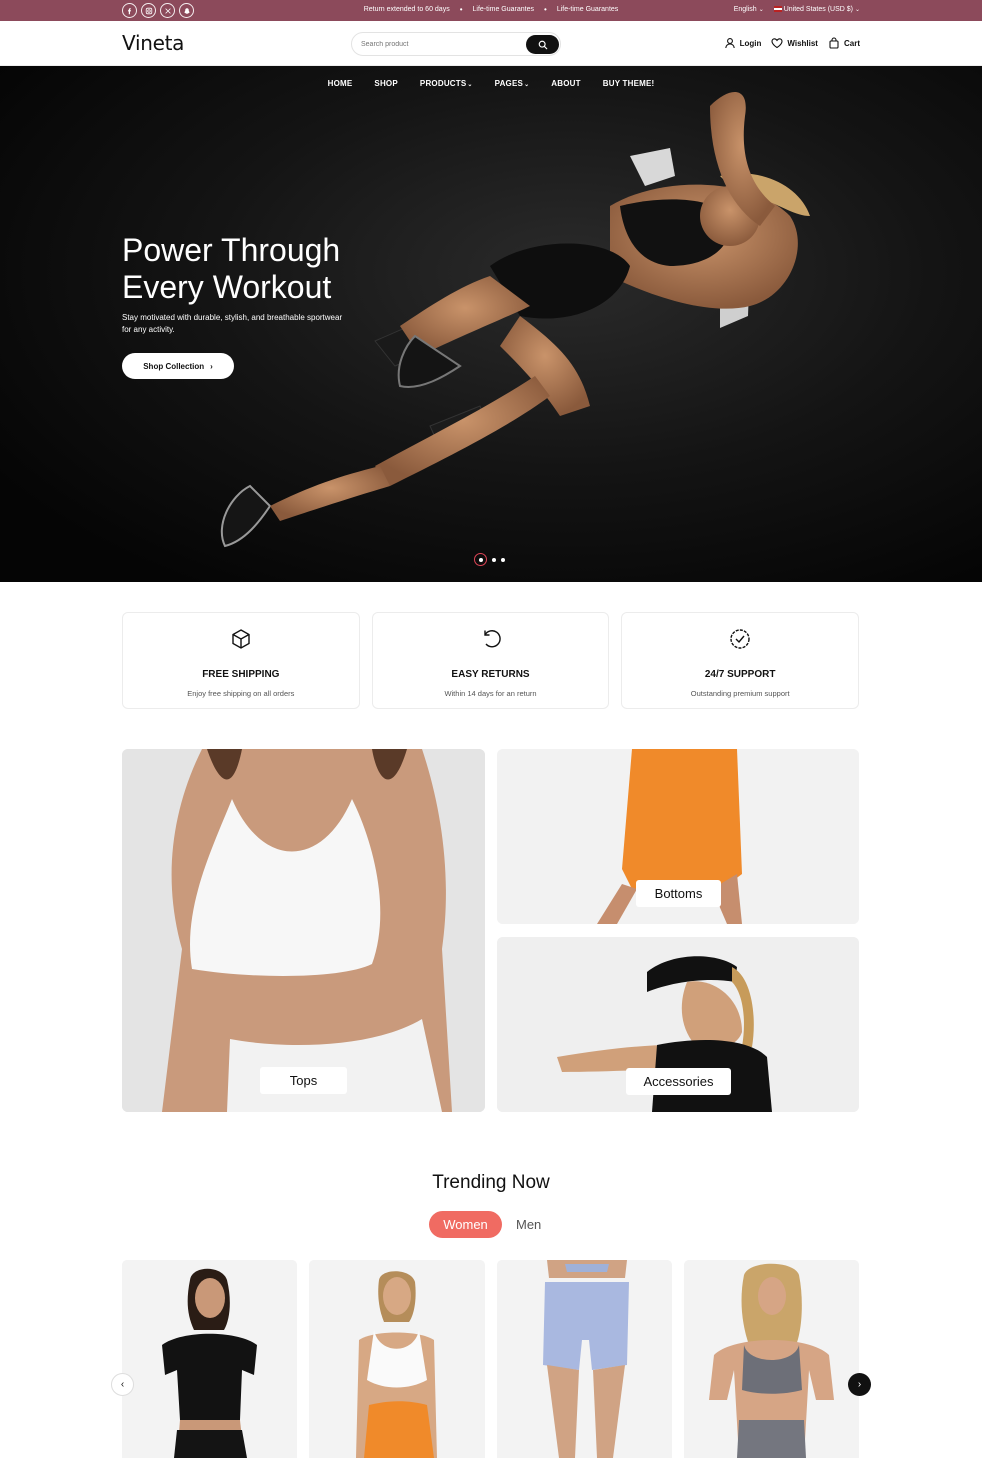 The width and height of the screenshot is (982, 1458). Describe the element at coordinates (406, 9) in the screenshot. I see `announcement-text: Return extended to 60 days` at that location.